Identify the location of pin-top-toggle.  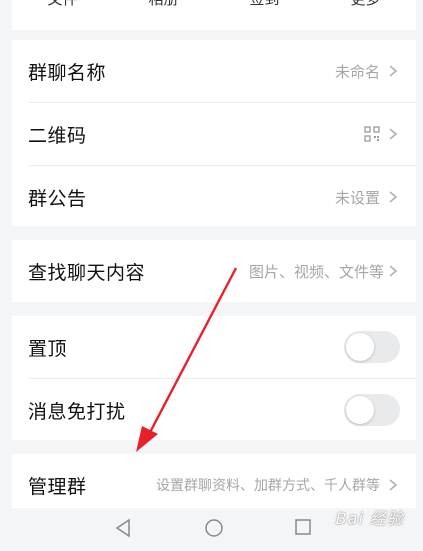
(372, 347).